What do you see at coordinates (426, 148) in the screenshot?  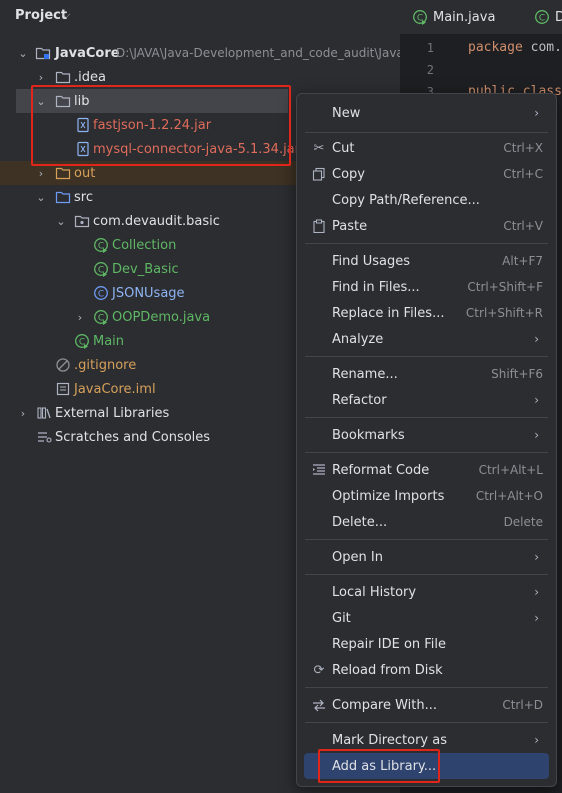 I see `menu-item-cut: ✂ Cut Ctrl+X` at bounding box center [426, 148].